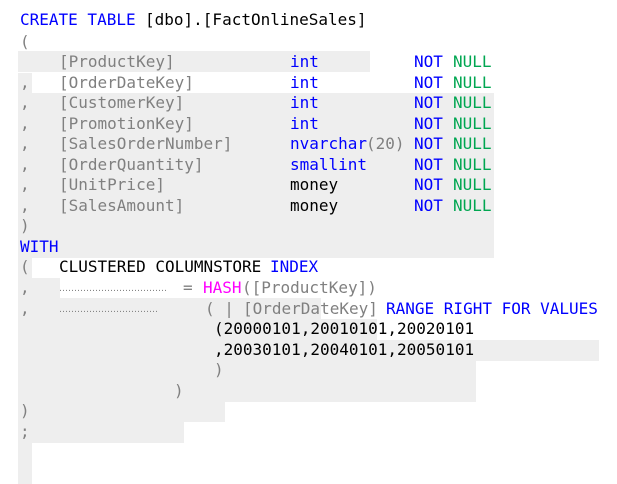 This screenshot has width=617, height=484. I want to click on partition-open-paren: ( |, so click(219, 308).